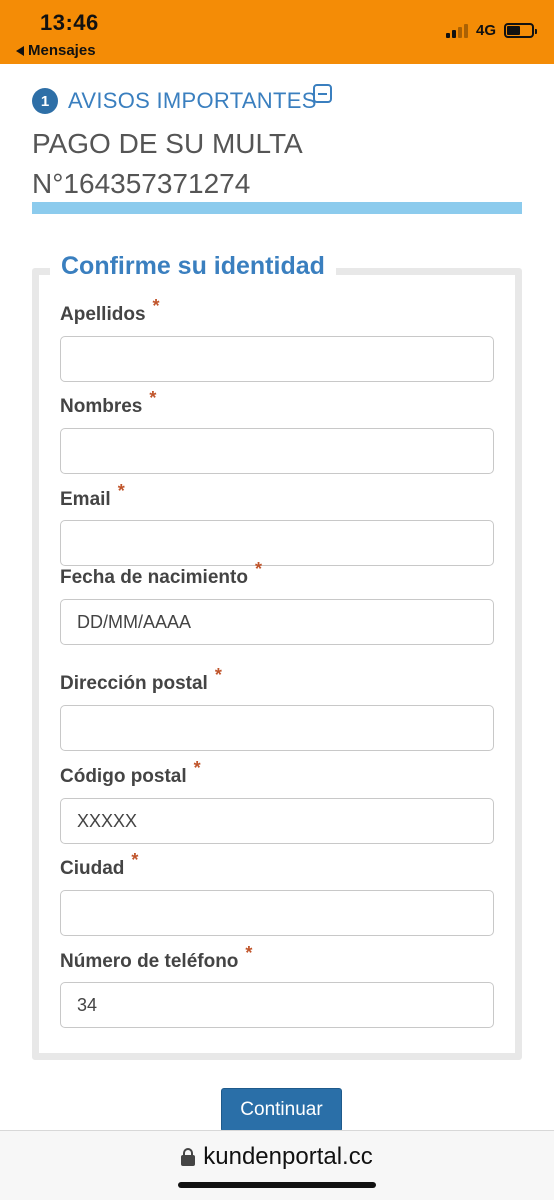 Image resolution: width=554 pixels, height=1200 pixels. What do you see at coordinates (92, 495) in the screenshot?
I see `email-label: Email *` at bounding box center [92, 495].